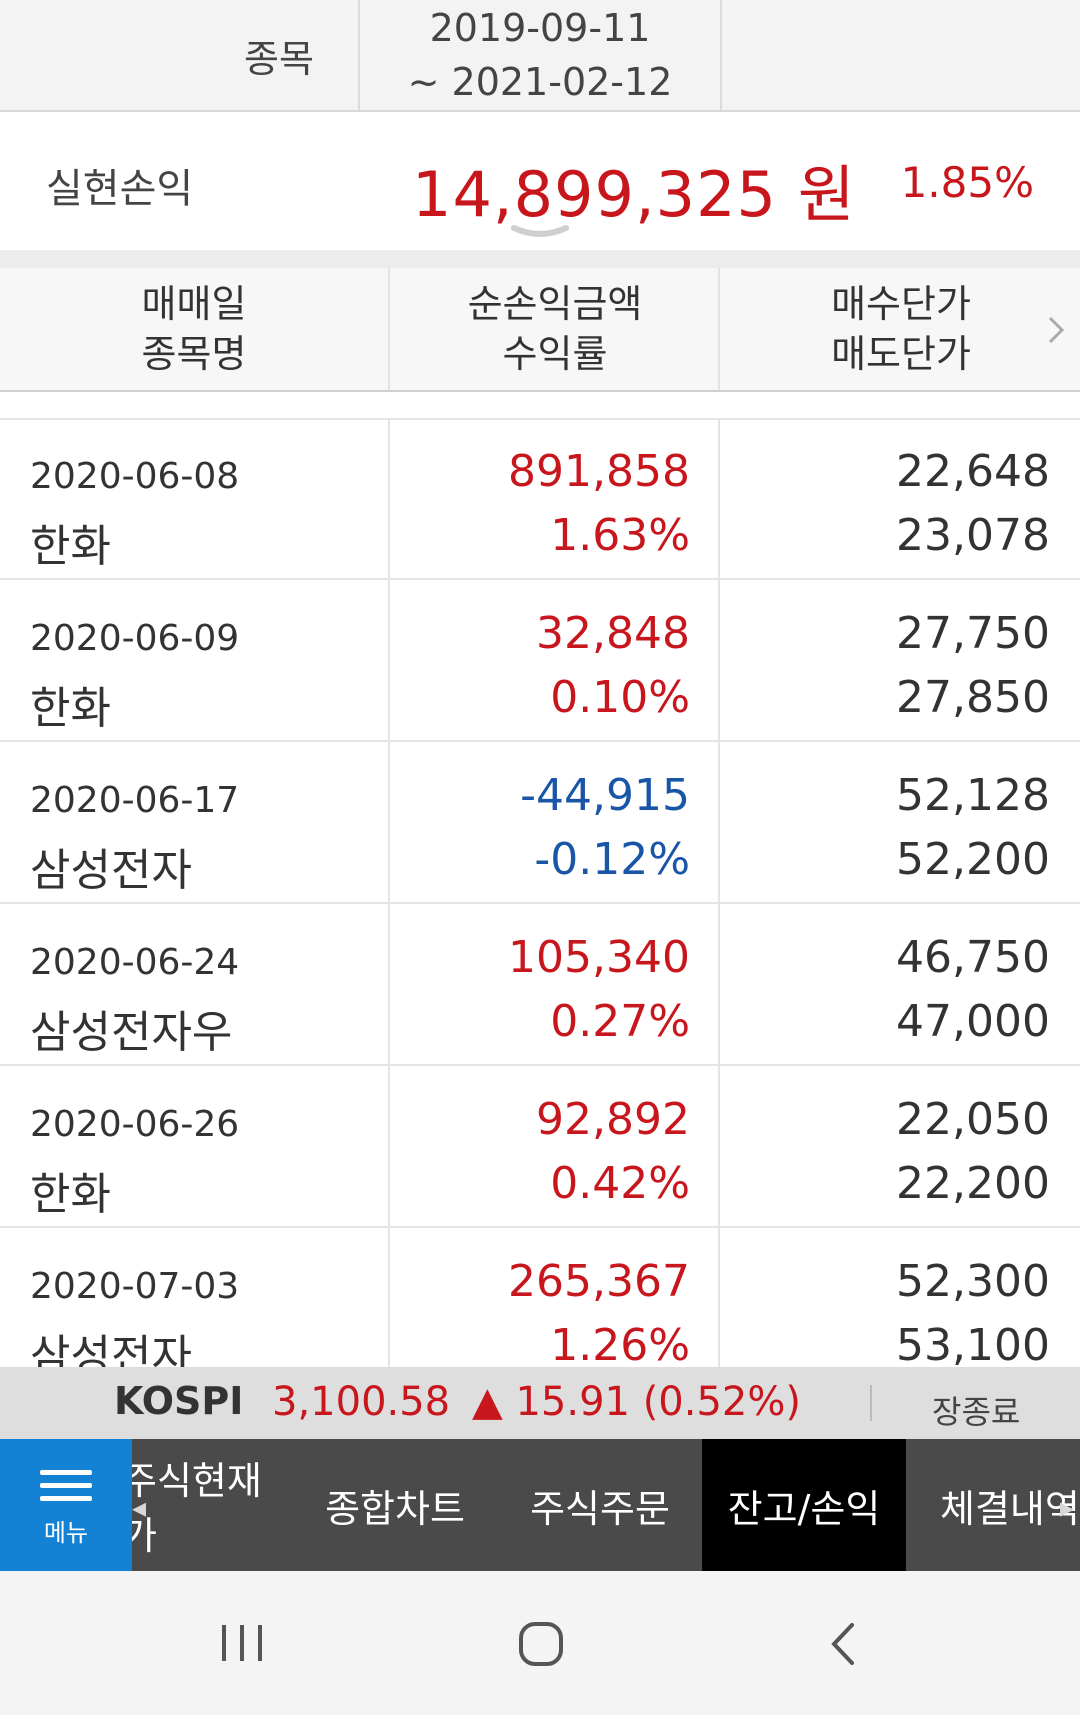  I want to click on realized-pnl-summary: 실현손익 14,899,325 원 1.85%, so click(540, 181).